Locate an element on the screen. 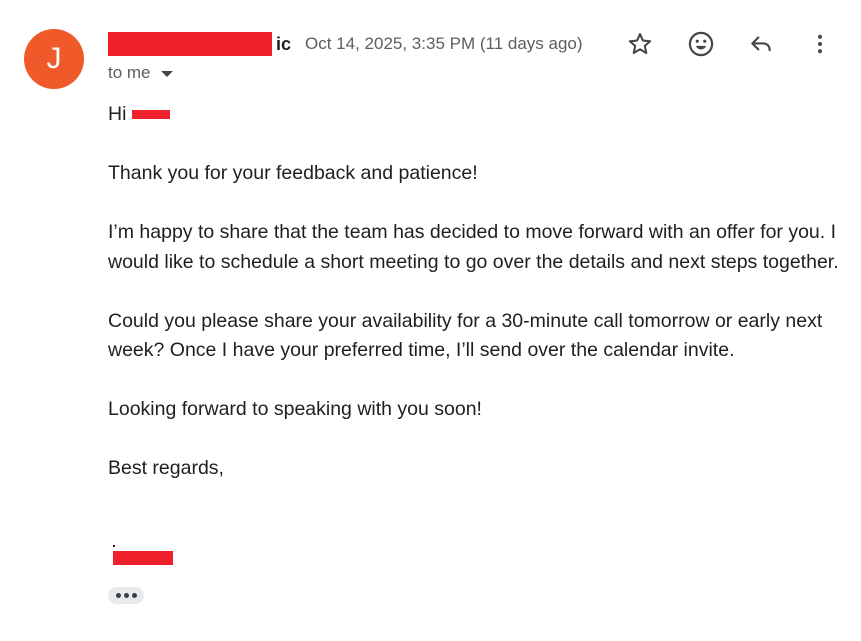 The height and width of the screenshot is (641, 861). star-button is located at coordinates (640, 44).